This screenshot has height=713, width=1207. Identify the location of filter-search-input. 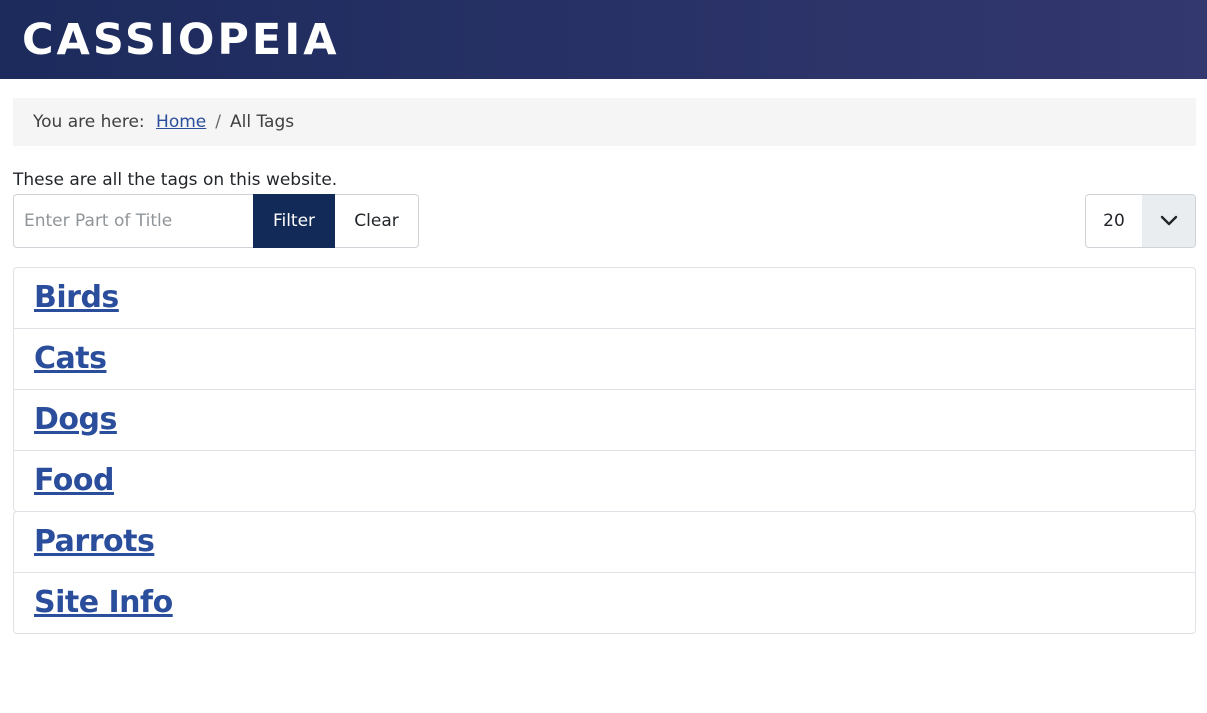
(133, 221).